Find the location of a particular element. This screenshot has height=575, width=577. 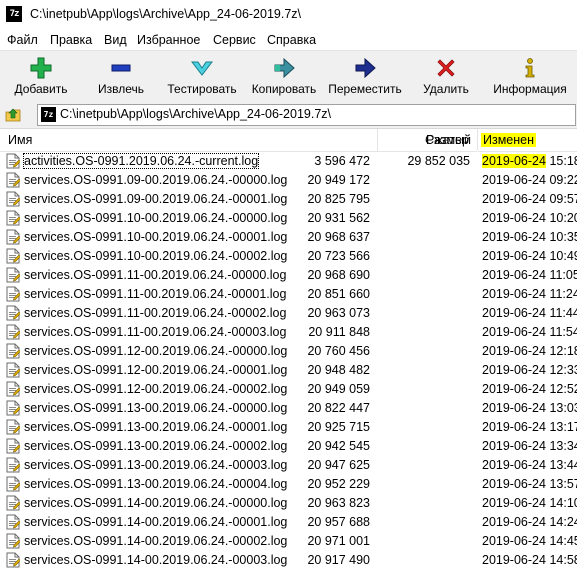

file-modified: 2019-06-24 13:44 is located at coordinates (529, 465).